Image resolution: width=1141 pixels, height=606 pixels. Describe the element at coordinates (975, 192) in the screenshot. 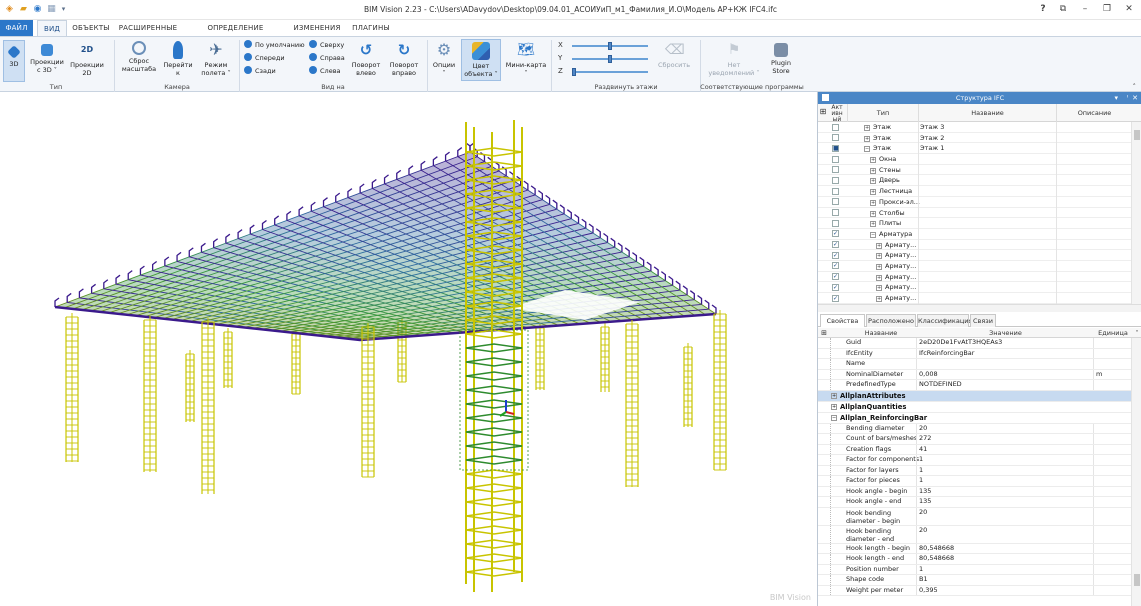

I see `tree-row: + Лестница` at that location.